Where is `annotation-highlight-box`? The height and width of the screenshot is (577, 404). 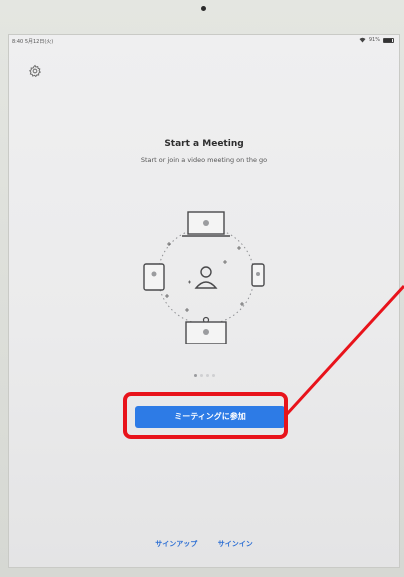
annotation-highlight-box is located at coordinates (205, 415).